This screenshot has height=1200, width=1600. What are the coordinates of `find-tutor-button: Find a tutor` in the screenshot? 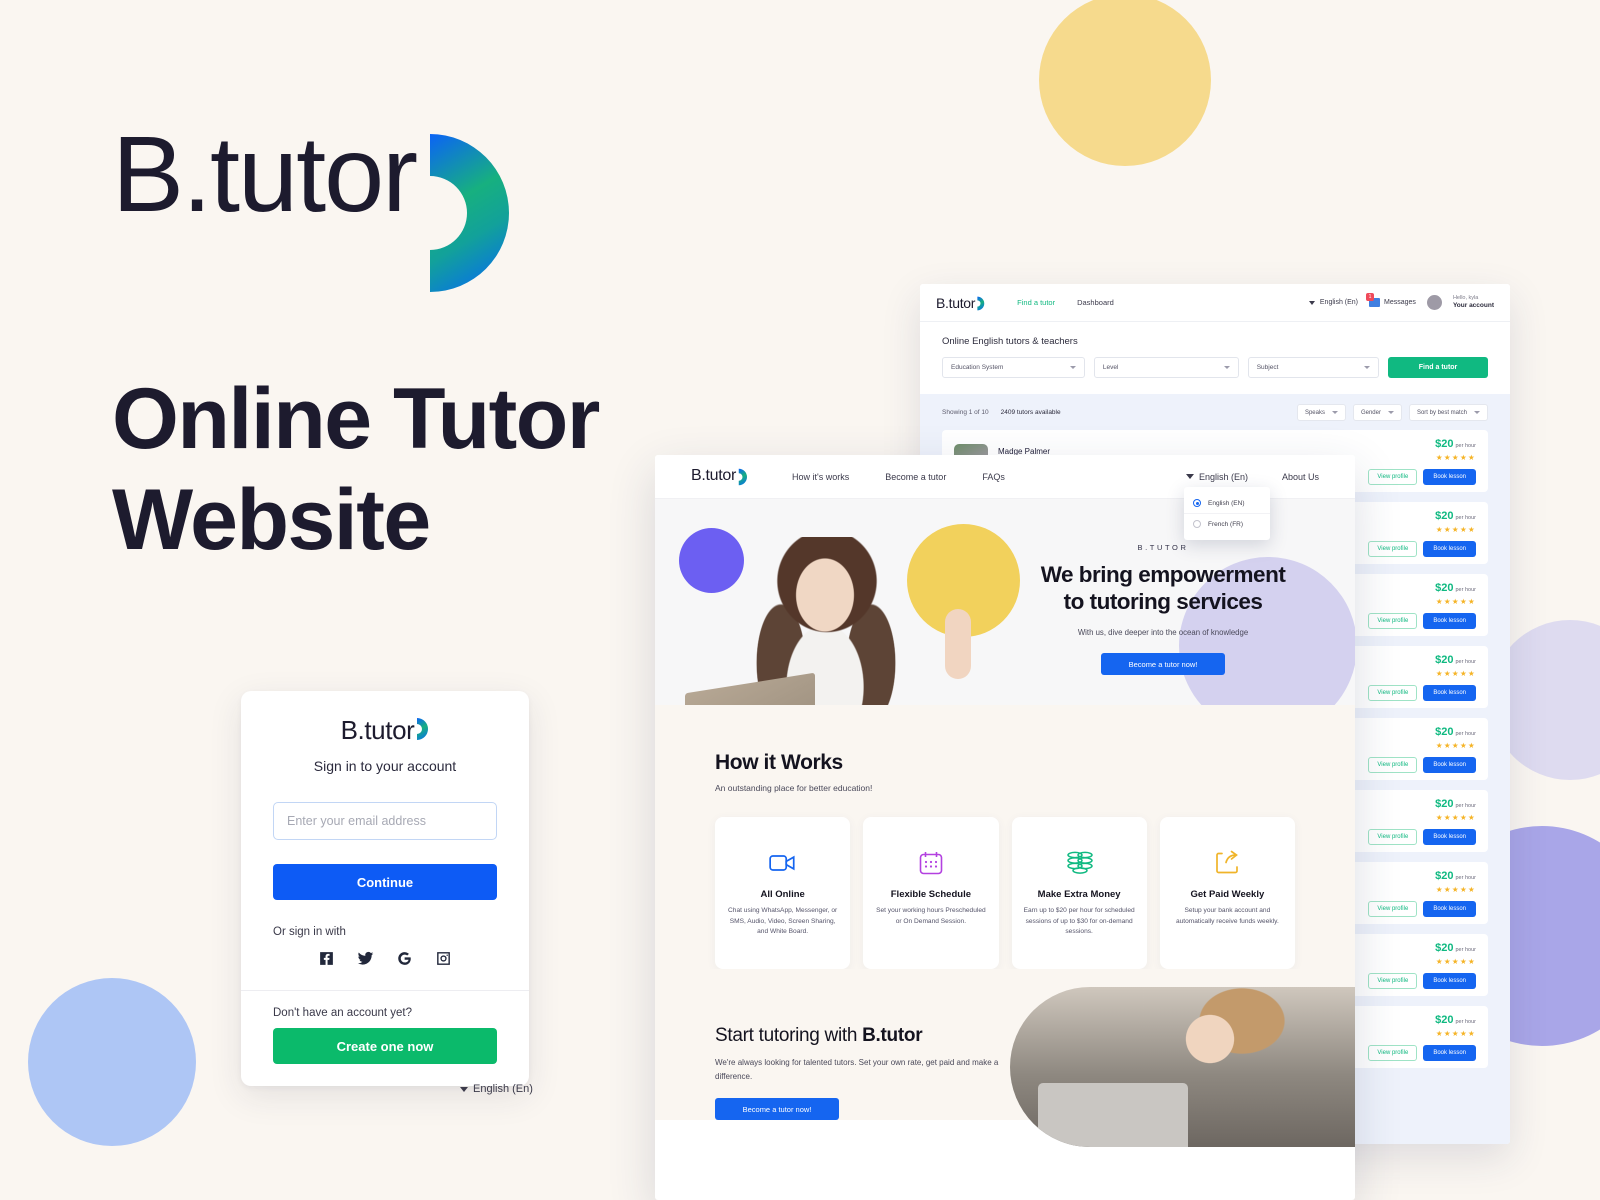 It's located at (1438, 367).